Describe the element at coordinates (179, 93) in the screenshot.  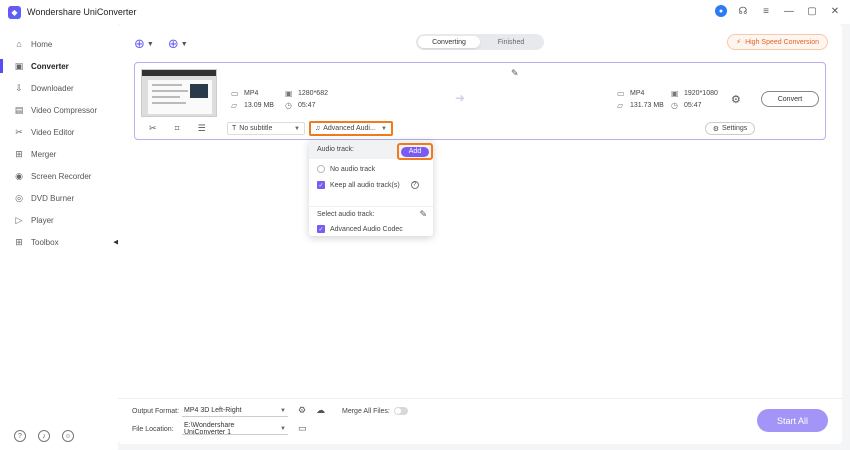
I see `video-thumbnail` at that location.